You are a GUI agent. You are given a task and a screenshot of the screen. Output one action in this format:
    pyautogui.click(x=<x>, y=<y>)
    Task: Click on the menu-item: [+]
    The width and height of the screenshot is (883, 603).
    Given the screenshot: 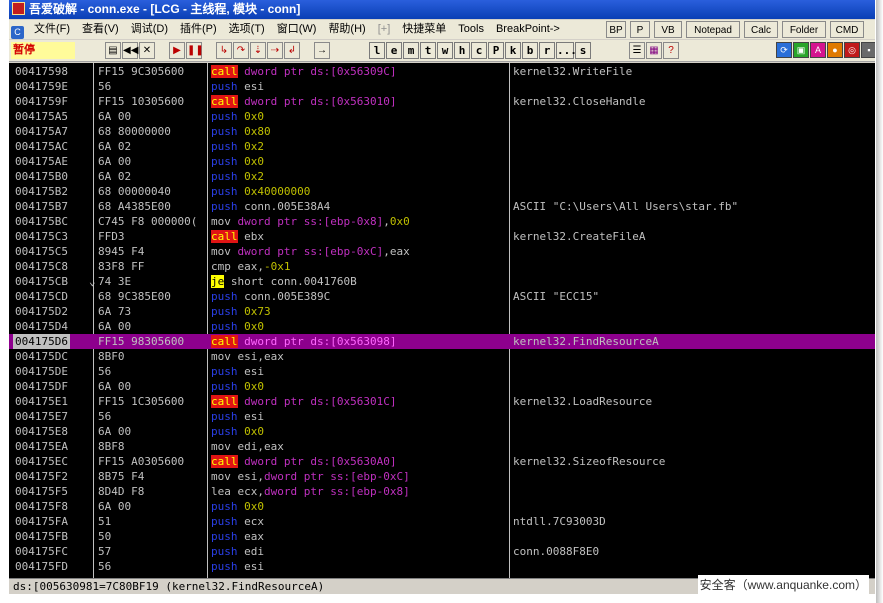 What is the action you would take?
    pyautogui.click(x=384, y=29)
    